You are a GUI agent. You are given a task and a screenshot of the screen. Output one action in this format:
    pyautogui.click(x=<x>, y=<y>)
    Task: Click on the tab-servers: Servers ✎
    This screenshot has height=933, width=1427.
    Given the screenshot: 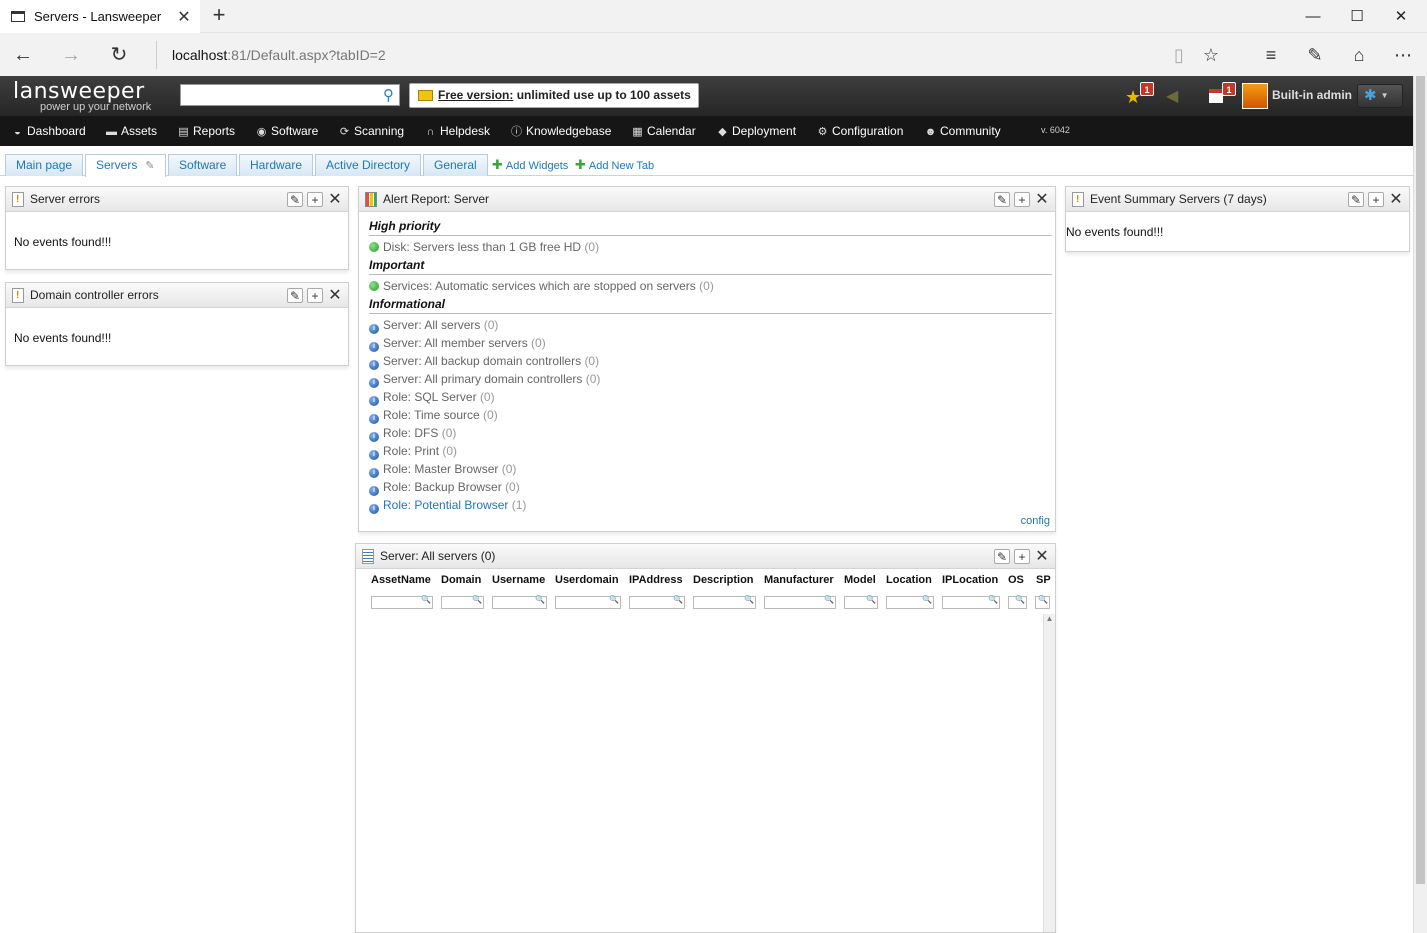 What is the action you would take?
    pyautogui.click(x=125, y=165)
    